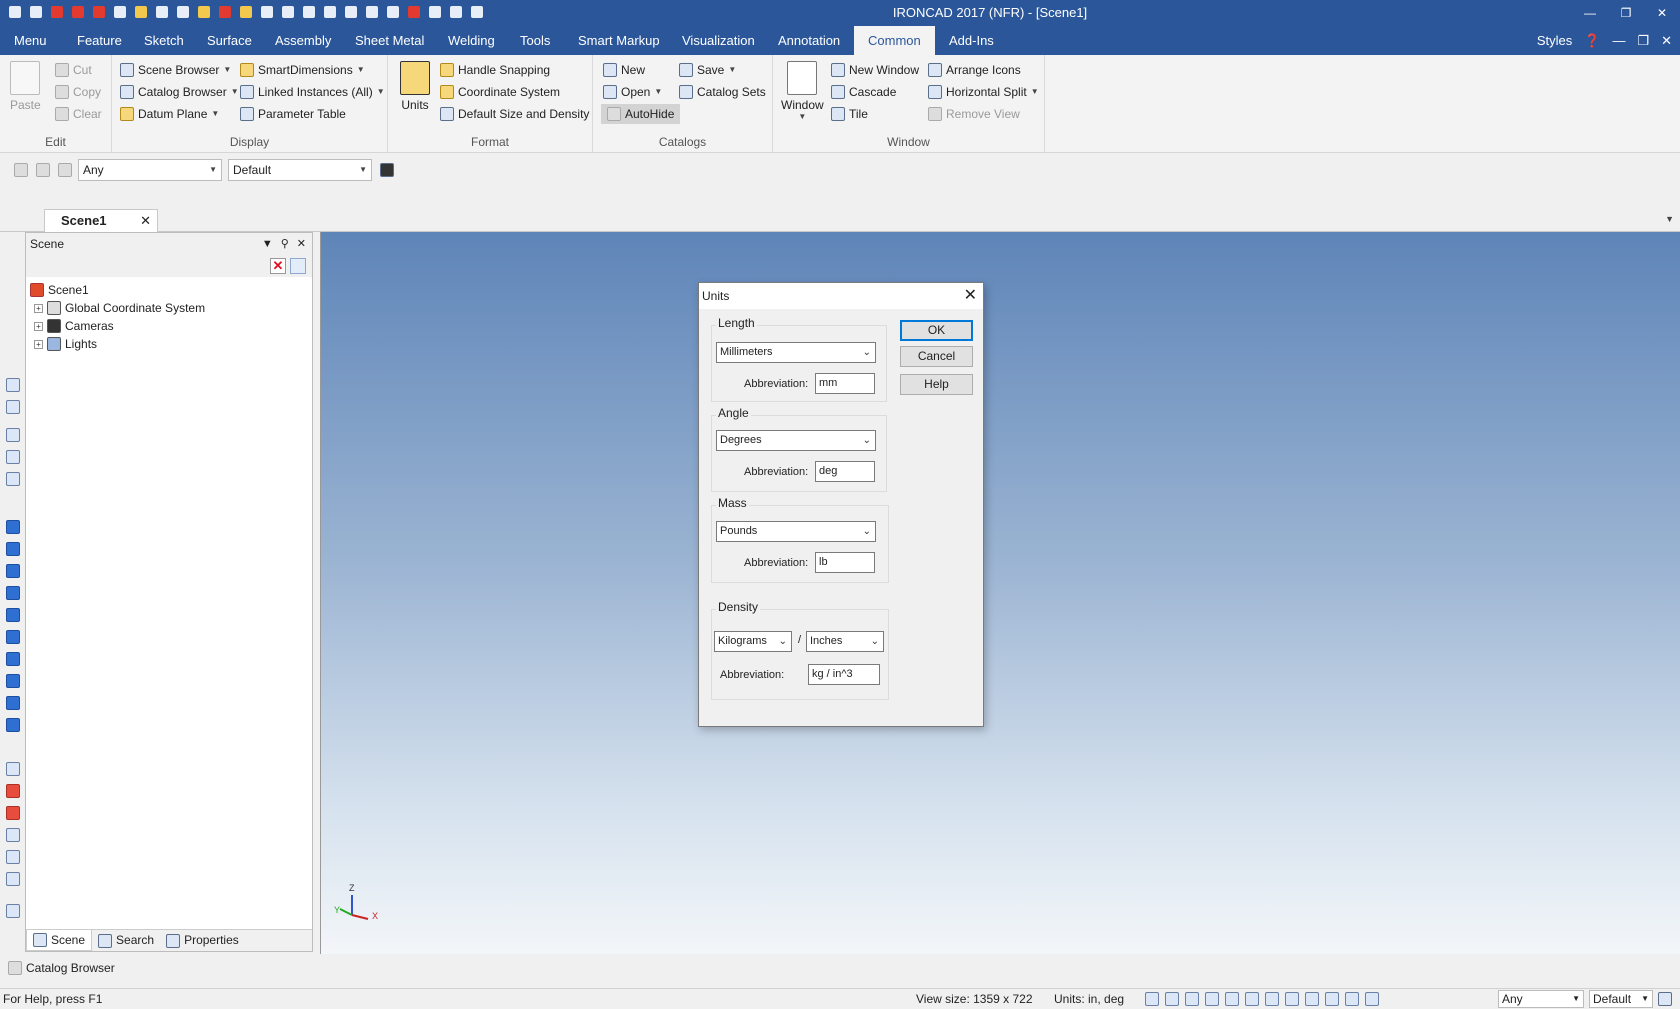 The width and height of the screenshot is (1680, 1009). What do you see at coordinates (101, 220) in the screenshot?
I see `doc-tab-scene1: Scene1 ✕` at bounding box center [101, 220].